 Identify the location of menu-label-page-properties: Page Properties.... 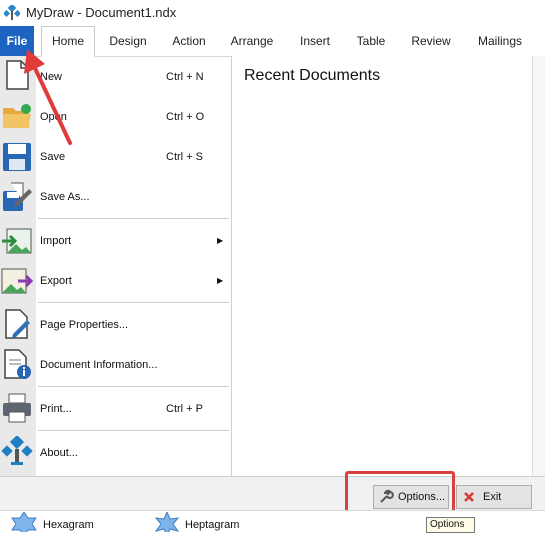
(84, 325).